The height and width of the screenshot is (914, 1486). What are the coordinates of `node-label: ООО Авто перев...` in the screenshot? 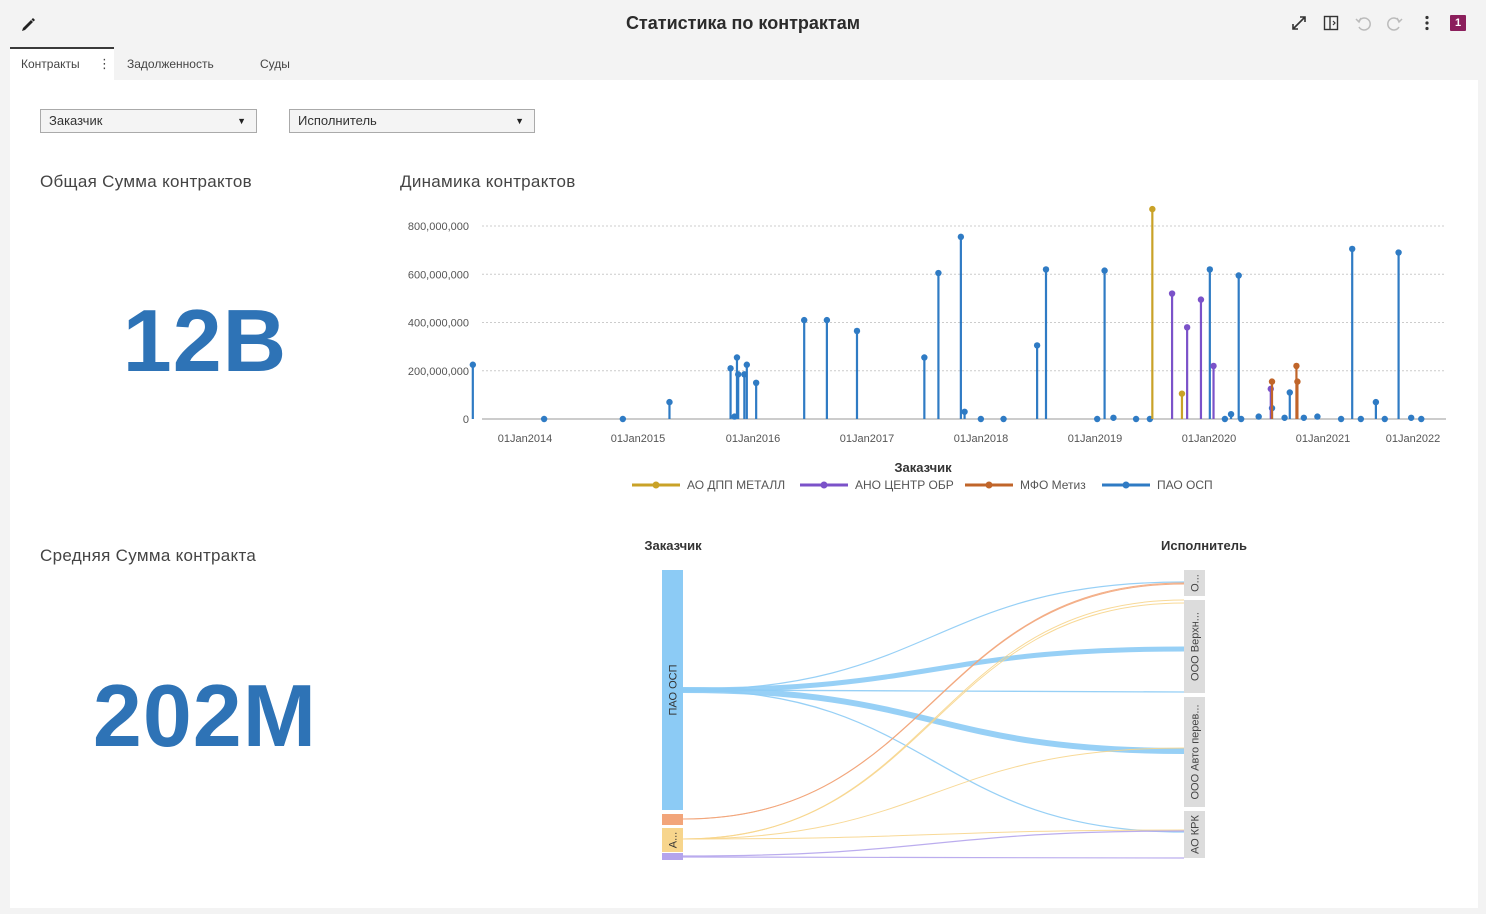 It's located at (1196, 751).